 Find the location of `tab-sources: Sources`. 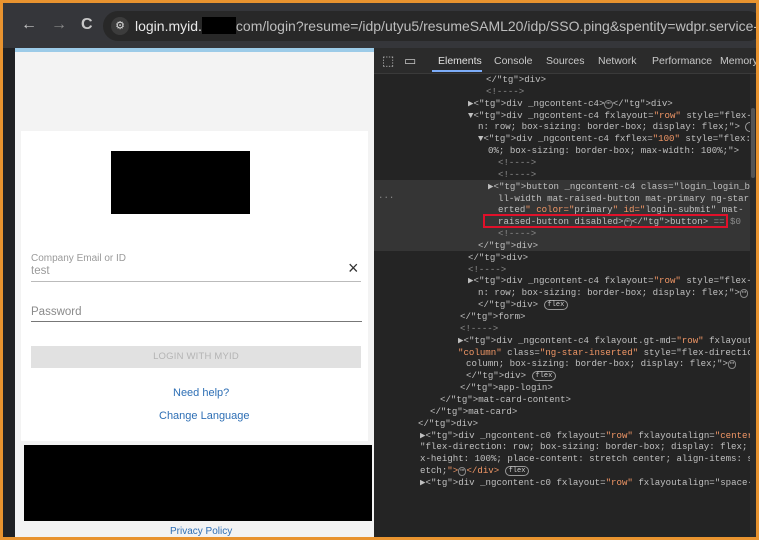

tab-sources: Sources is located at coordinates (565, 61).